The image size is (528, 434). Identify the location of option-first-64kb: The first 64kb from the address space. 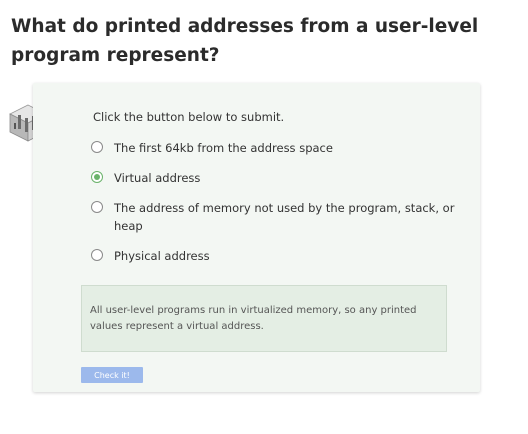
(276, 148).